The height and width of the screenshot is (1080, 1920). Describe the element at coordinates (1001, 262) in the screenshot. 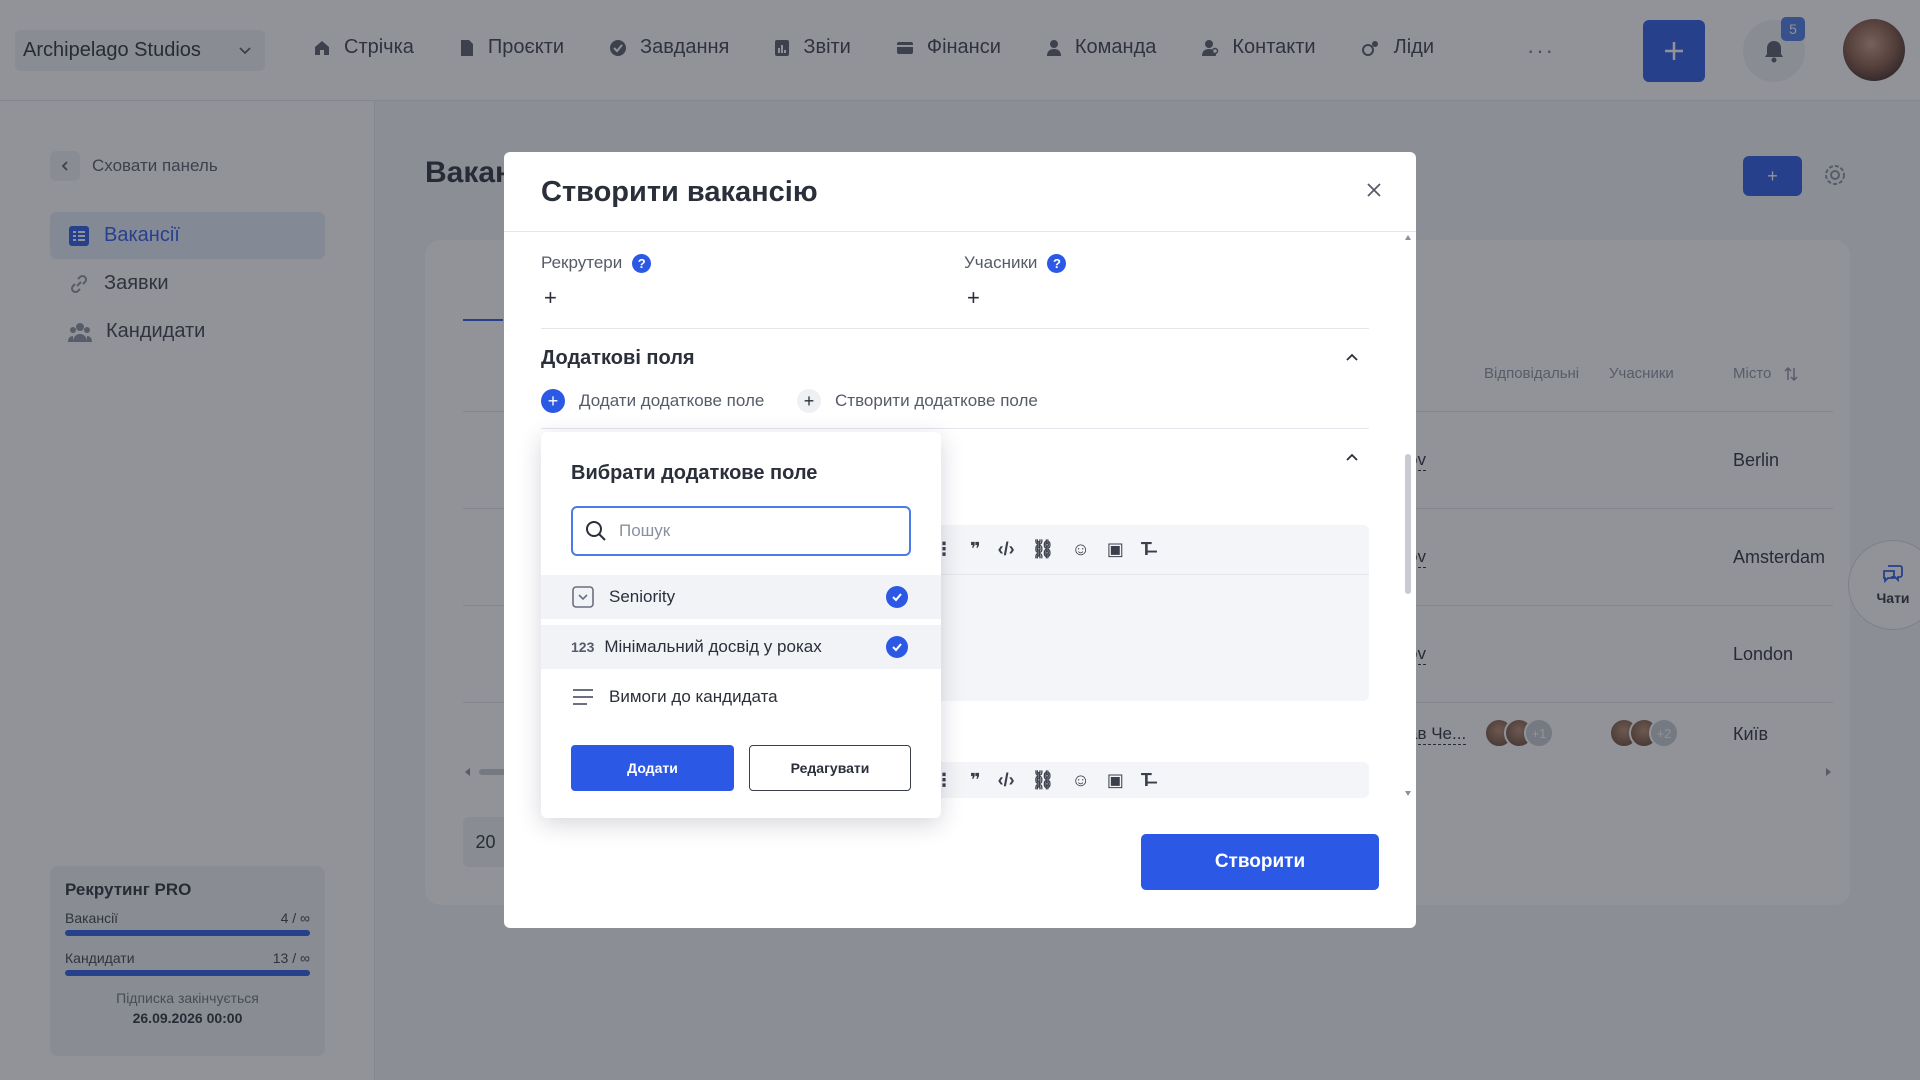

I see `members-label: Учасники` at that location.